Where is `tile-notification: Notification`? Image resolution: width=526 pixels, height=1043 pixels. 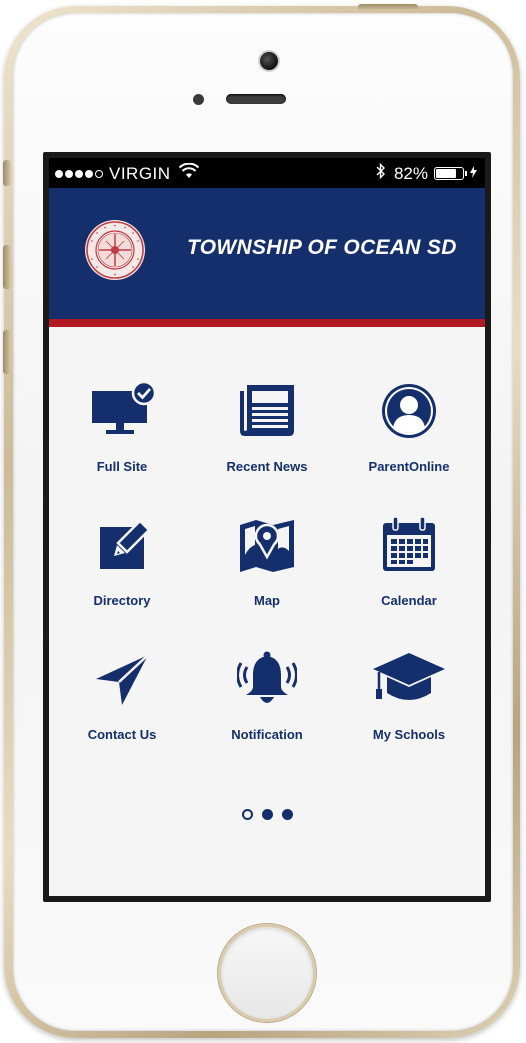 tile-notification: Notification is located at coordinates (267, 704).